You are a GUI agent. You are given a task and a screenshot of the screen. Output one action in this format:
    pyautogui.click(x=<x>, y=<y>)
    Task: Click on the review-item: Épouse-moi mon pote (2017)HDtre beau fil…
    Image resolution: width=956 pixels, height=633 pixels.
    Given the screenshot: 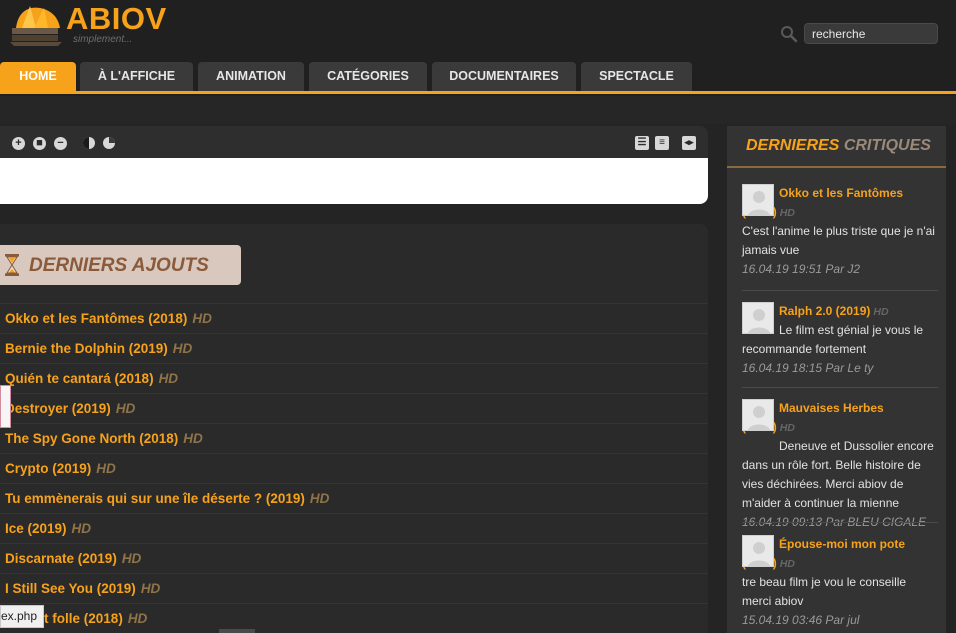 What is the action you would take?
    pyautogui.click(x=840, y=582)
    